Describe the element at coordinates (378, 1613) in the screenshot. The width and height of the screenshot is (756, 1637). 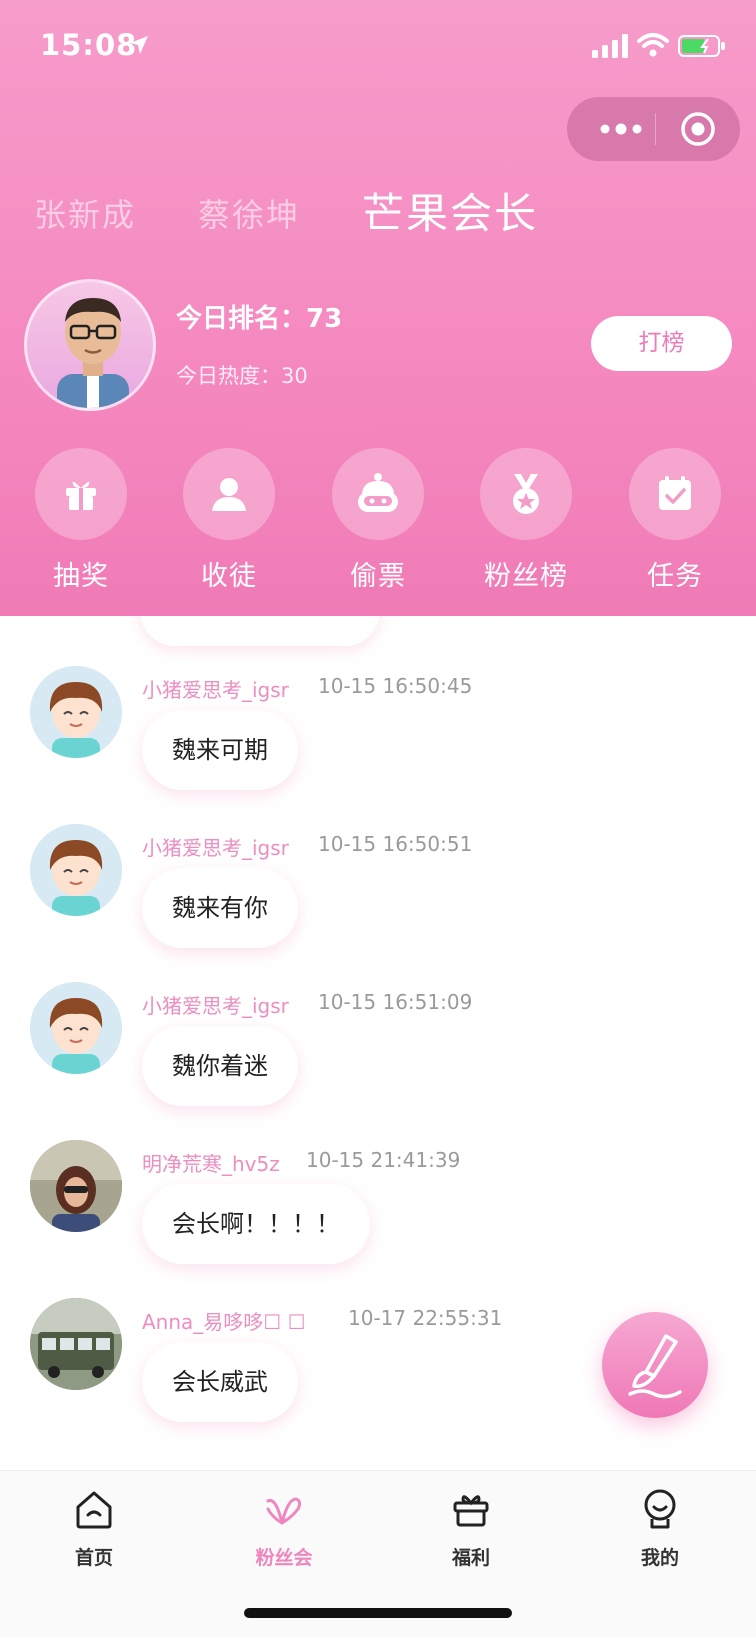
I see `home-indicator` at that location.